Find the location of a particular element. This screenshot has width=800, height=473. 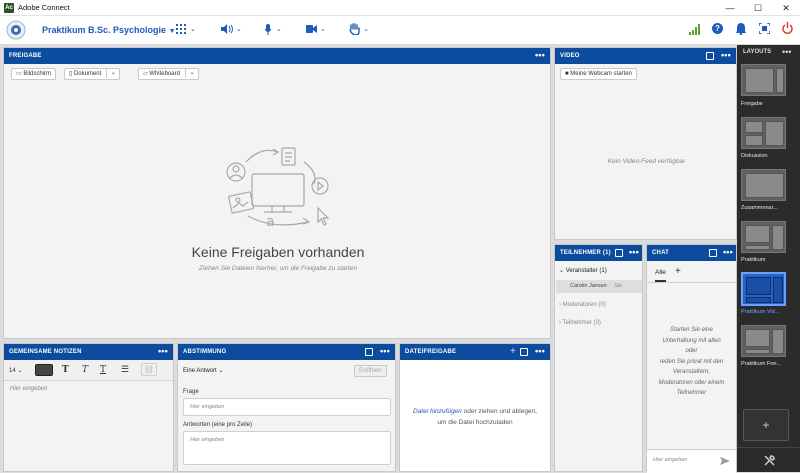

chevron-down-icon: ▼ is located at coordinates (172, 31).